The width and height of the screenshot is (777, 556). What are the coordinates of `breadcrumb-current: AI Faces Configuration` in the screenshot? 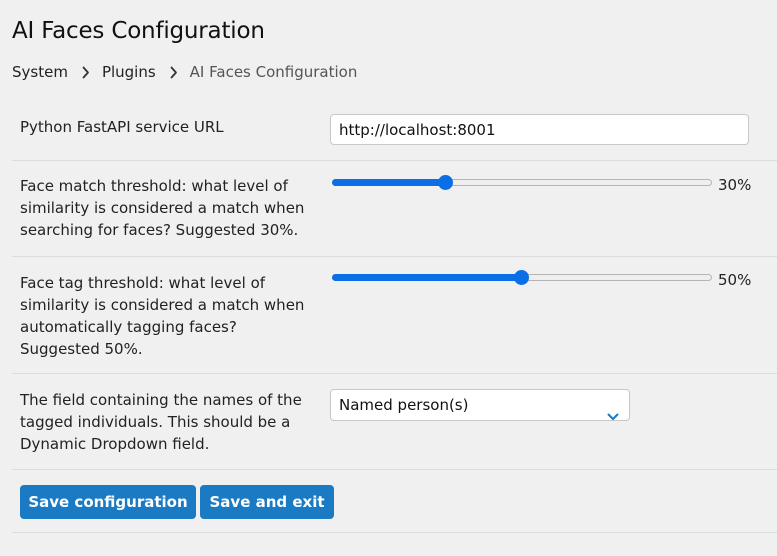 It's located at (273, 72).